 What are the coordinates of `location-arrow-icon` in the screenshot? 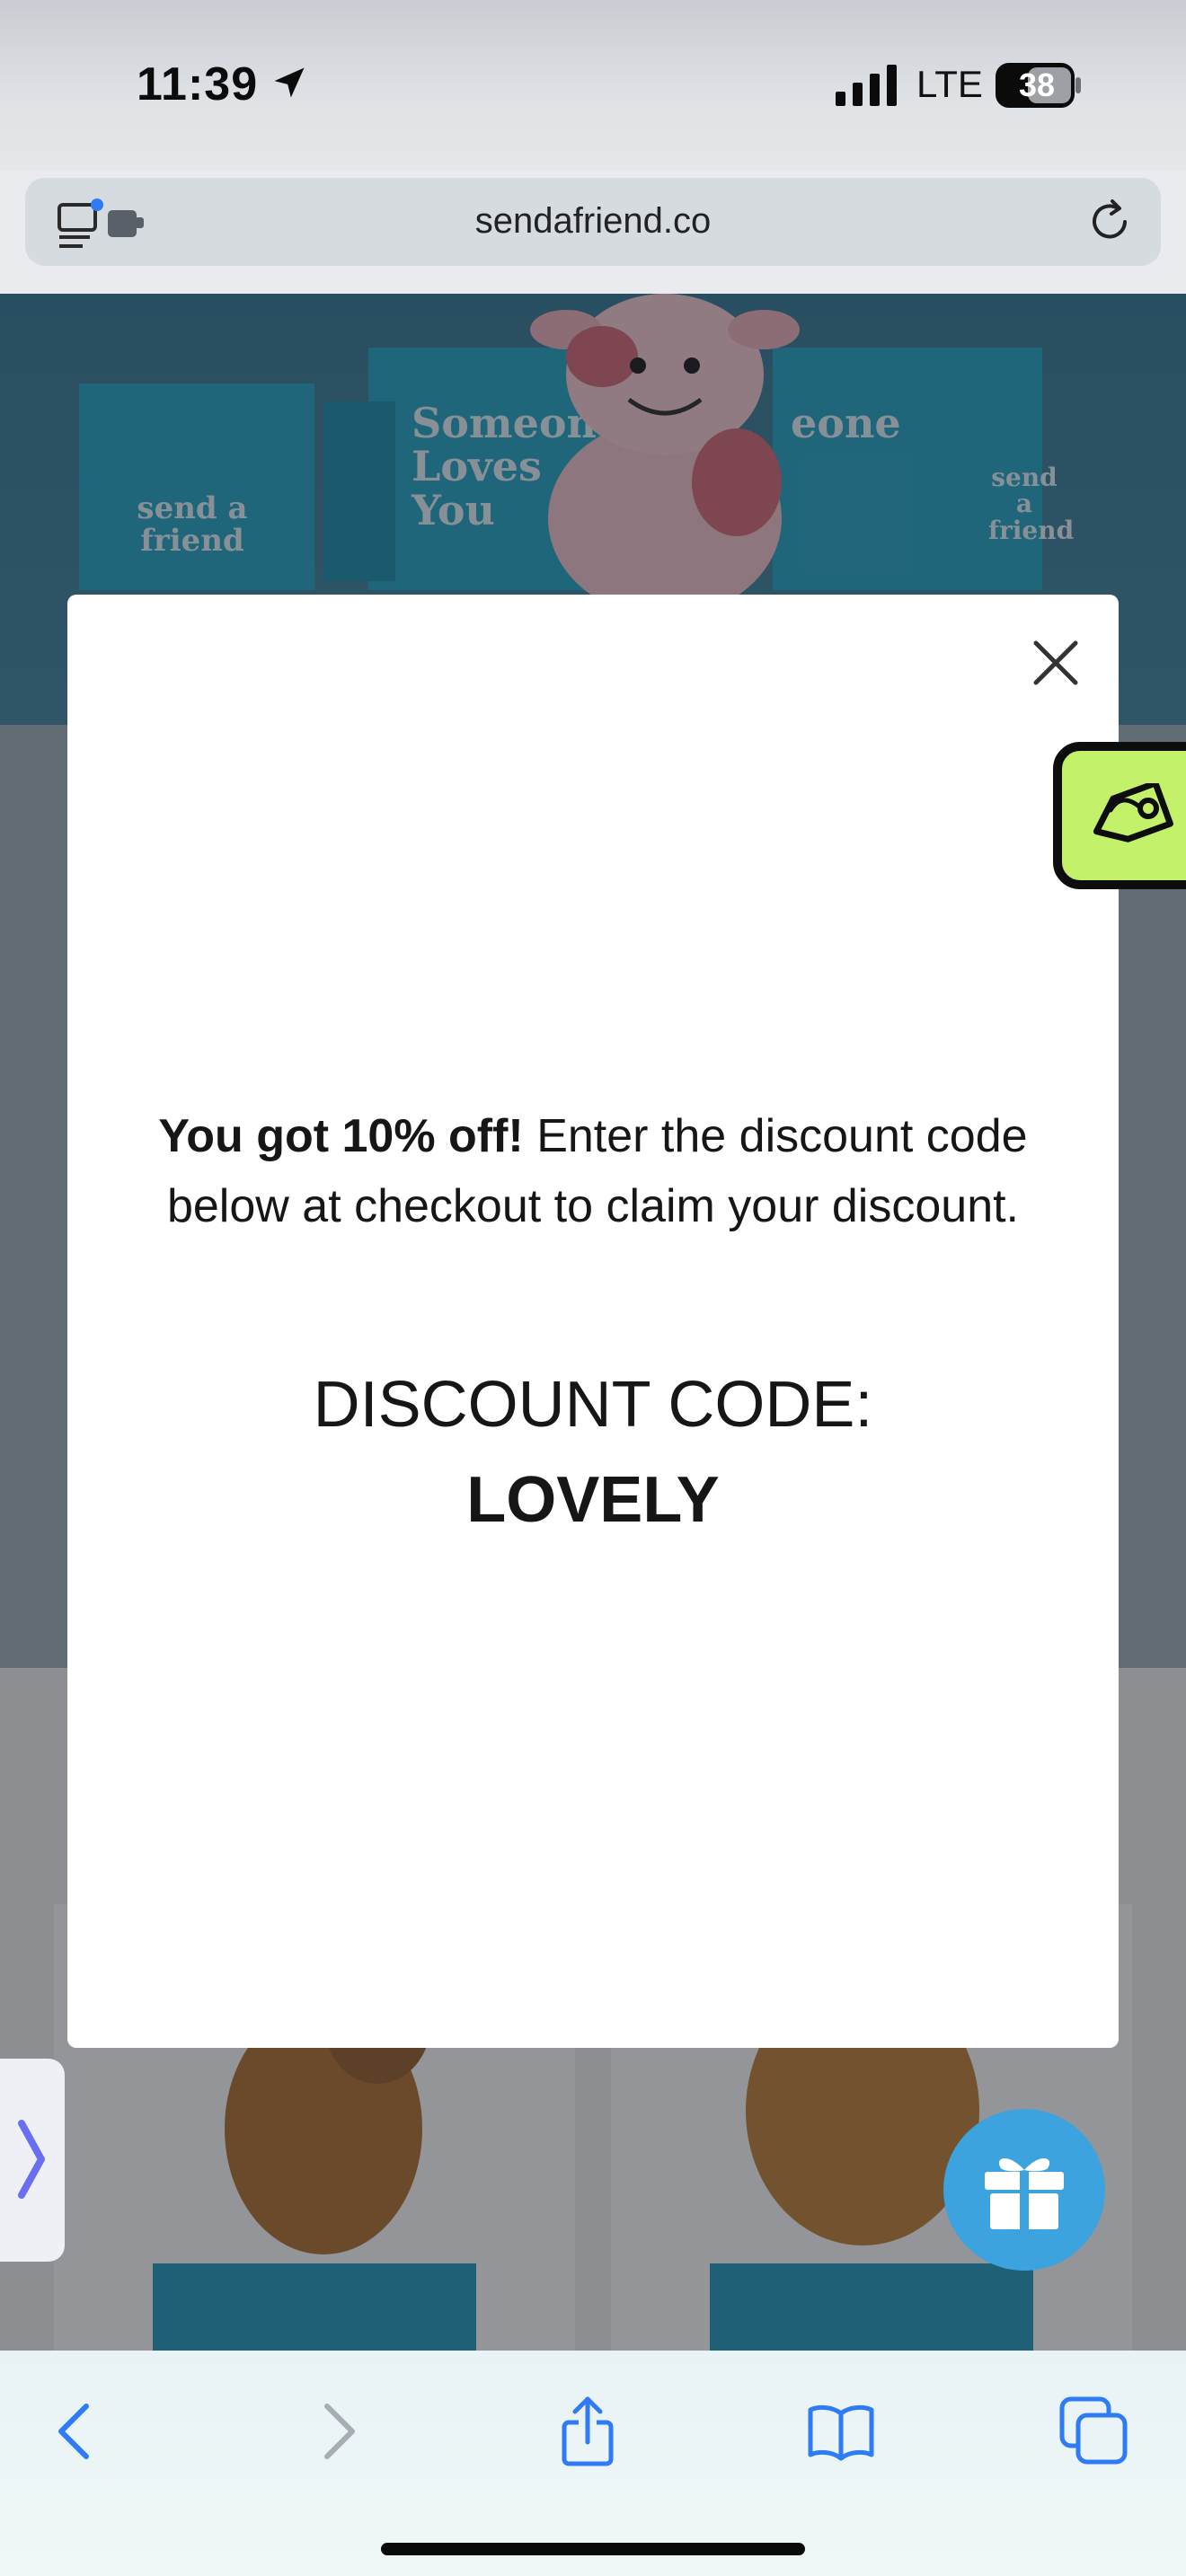 It's located at (289, 82).